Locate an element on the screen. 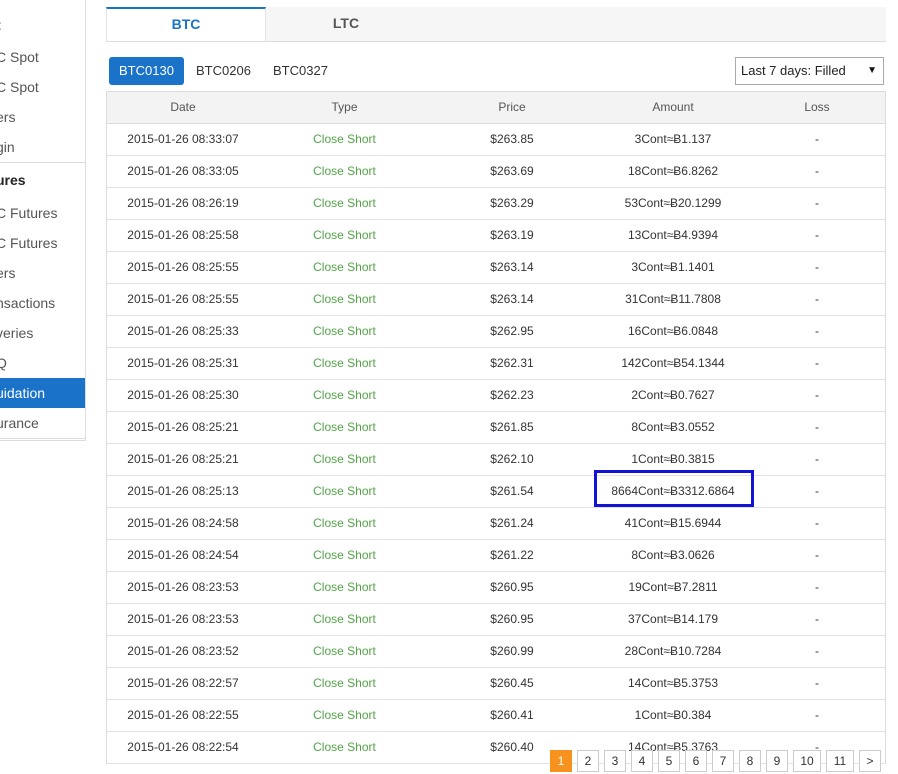 This screenshot has width=898, height=774. sidebar-item-label: C Spot is located at coordinates (19, 87).